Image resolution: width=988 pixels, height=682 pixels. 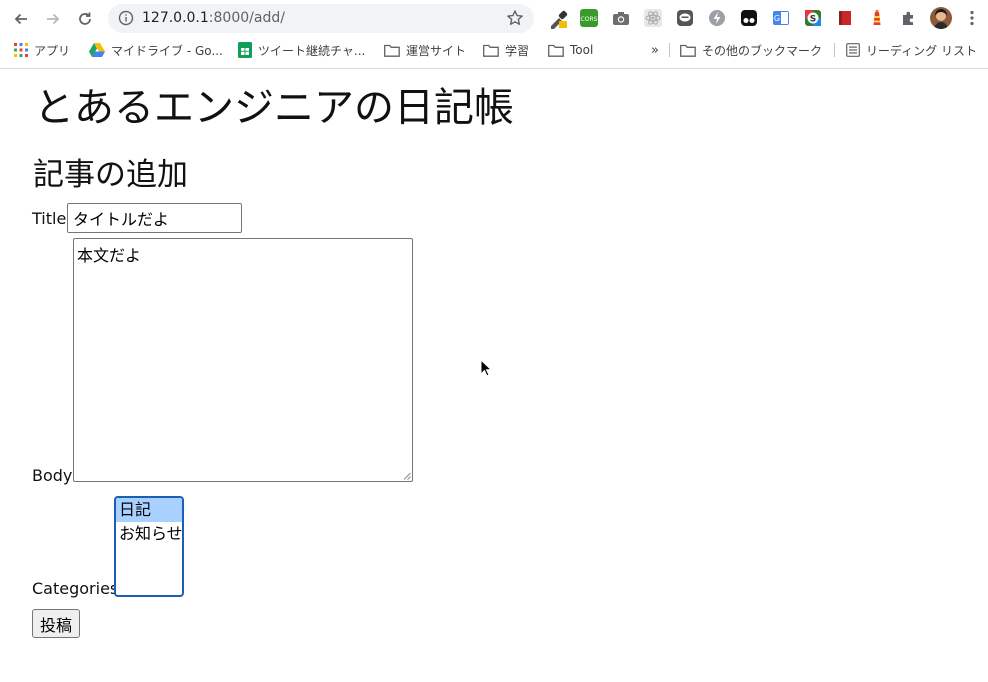 I want to click on body-label: Body, so click(x=52, y=475).